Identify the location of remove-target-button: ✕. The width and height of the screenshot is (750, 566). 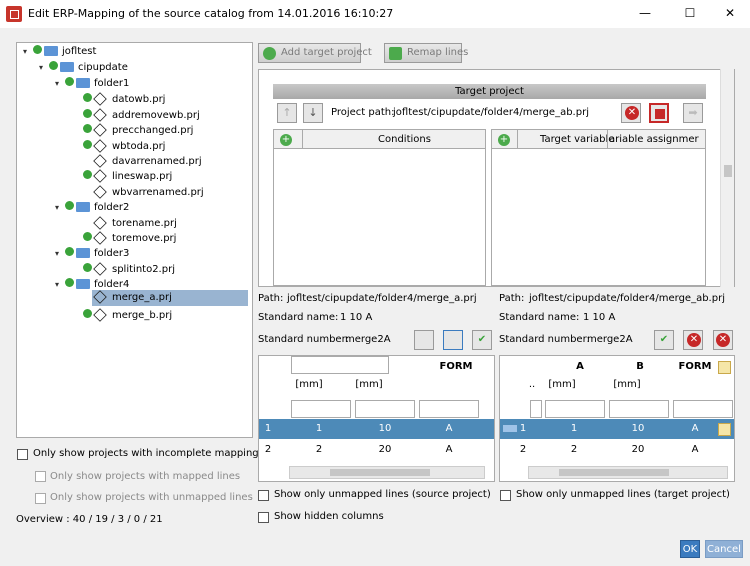
(631, 113).